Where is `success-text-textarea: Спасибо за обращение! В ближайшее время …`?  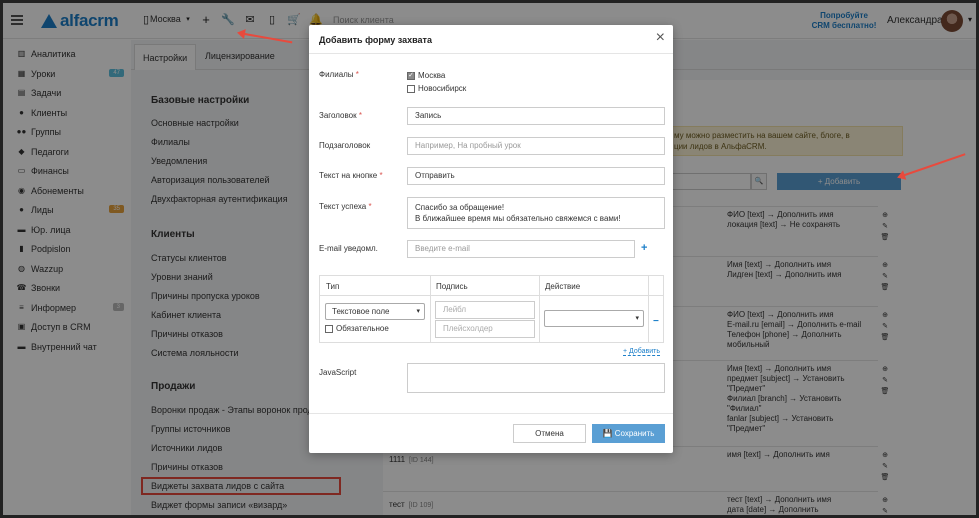
success-text-textarea: Спасибо за обращение! В ближайшее время … is located at coordinates (536, 213).